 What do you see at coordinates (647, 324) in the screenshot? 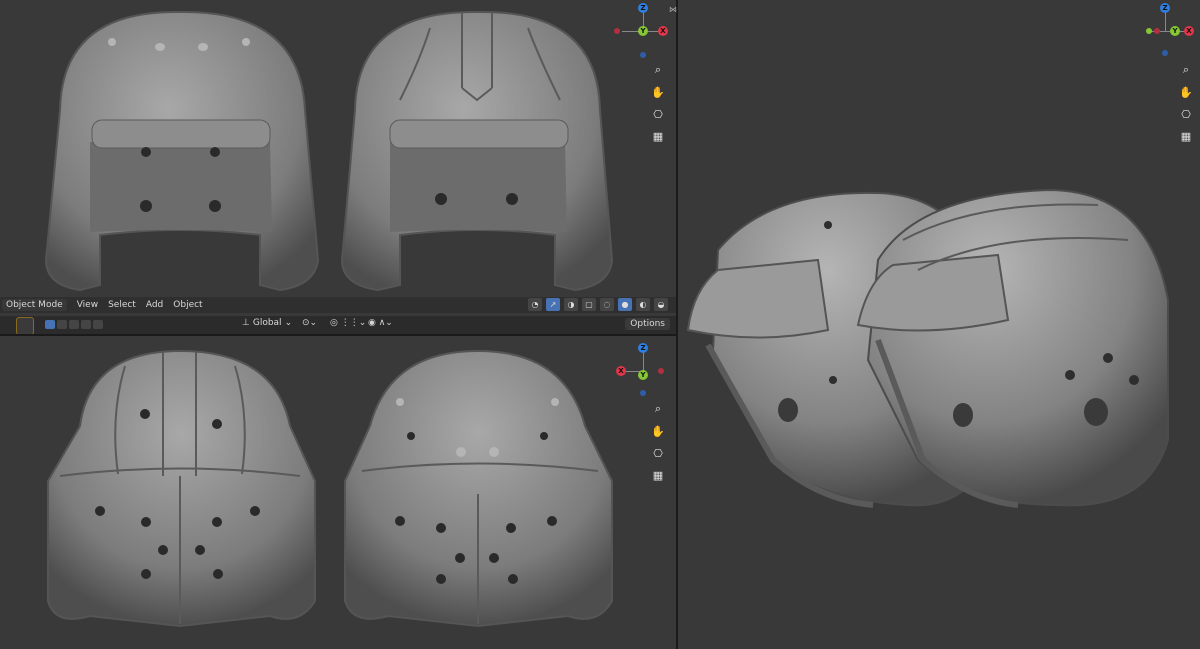
I see `options-dropdown: Options` at bounding box center [647, 324].